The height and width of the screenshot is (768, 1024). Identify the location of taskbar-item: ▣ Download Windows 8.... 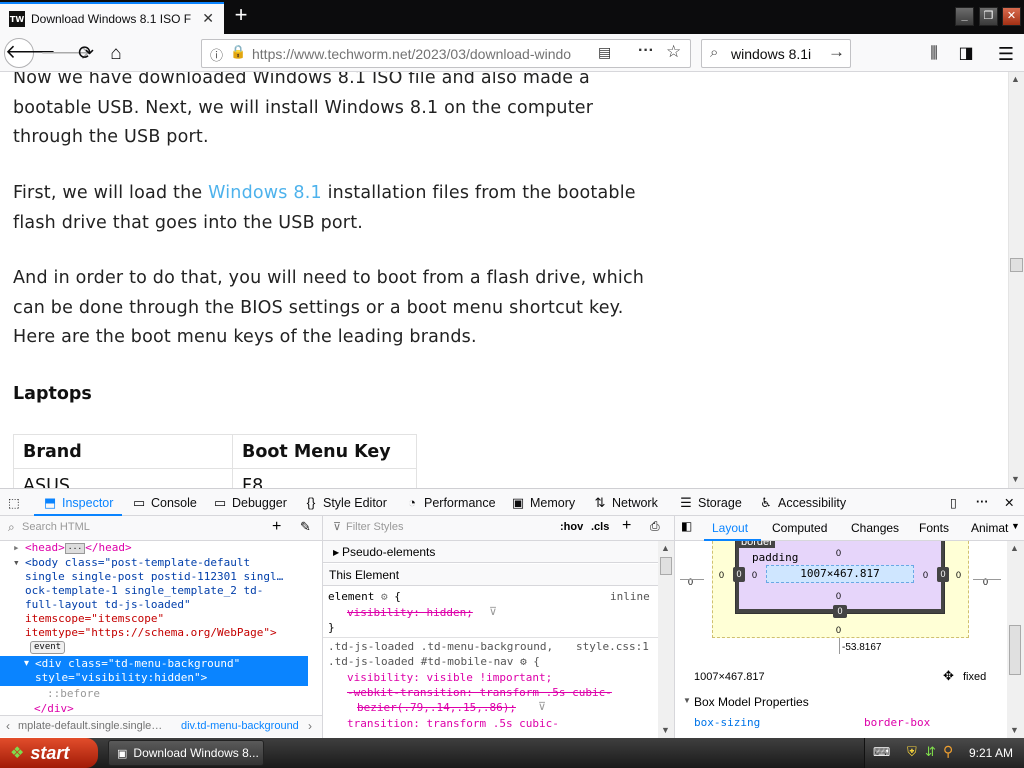
(186, 753).